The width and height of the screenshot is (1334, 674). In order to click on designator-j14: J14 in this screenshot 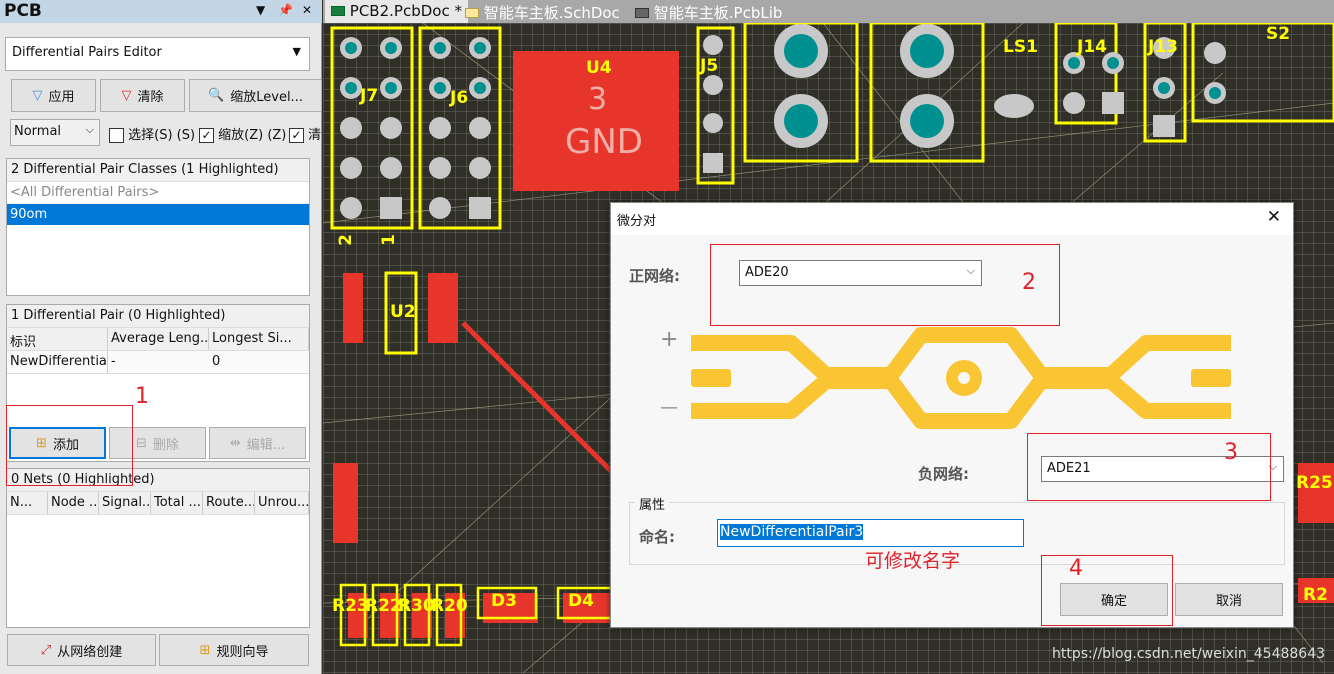, I will do `click(1092, 47)`.